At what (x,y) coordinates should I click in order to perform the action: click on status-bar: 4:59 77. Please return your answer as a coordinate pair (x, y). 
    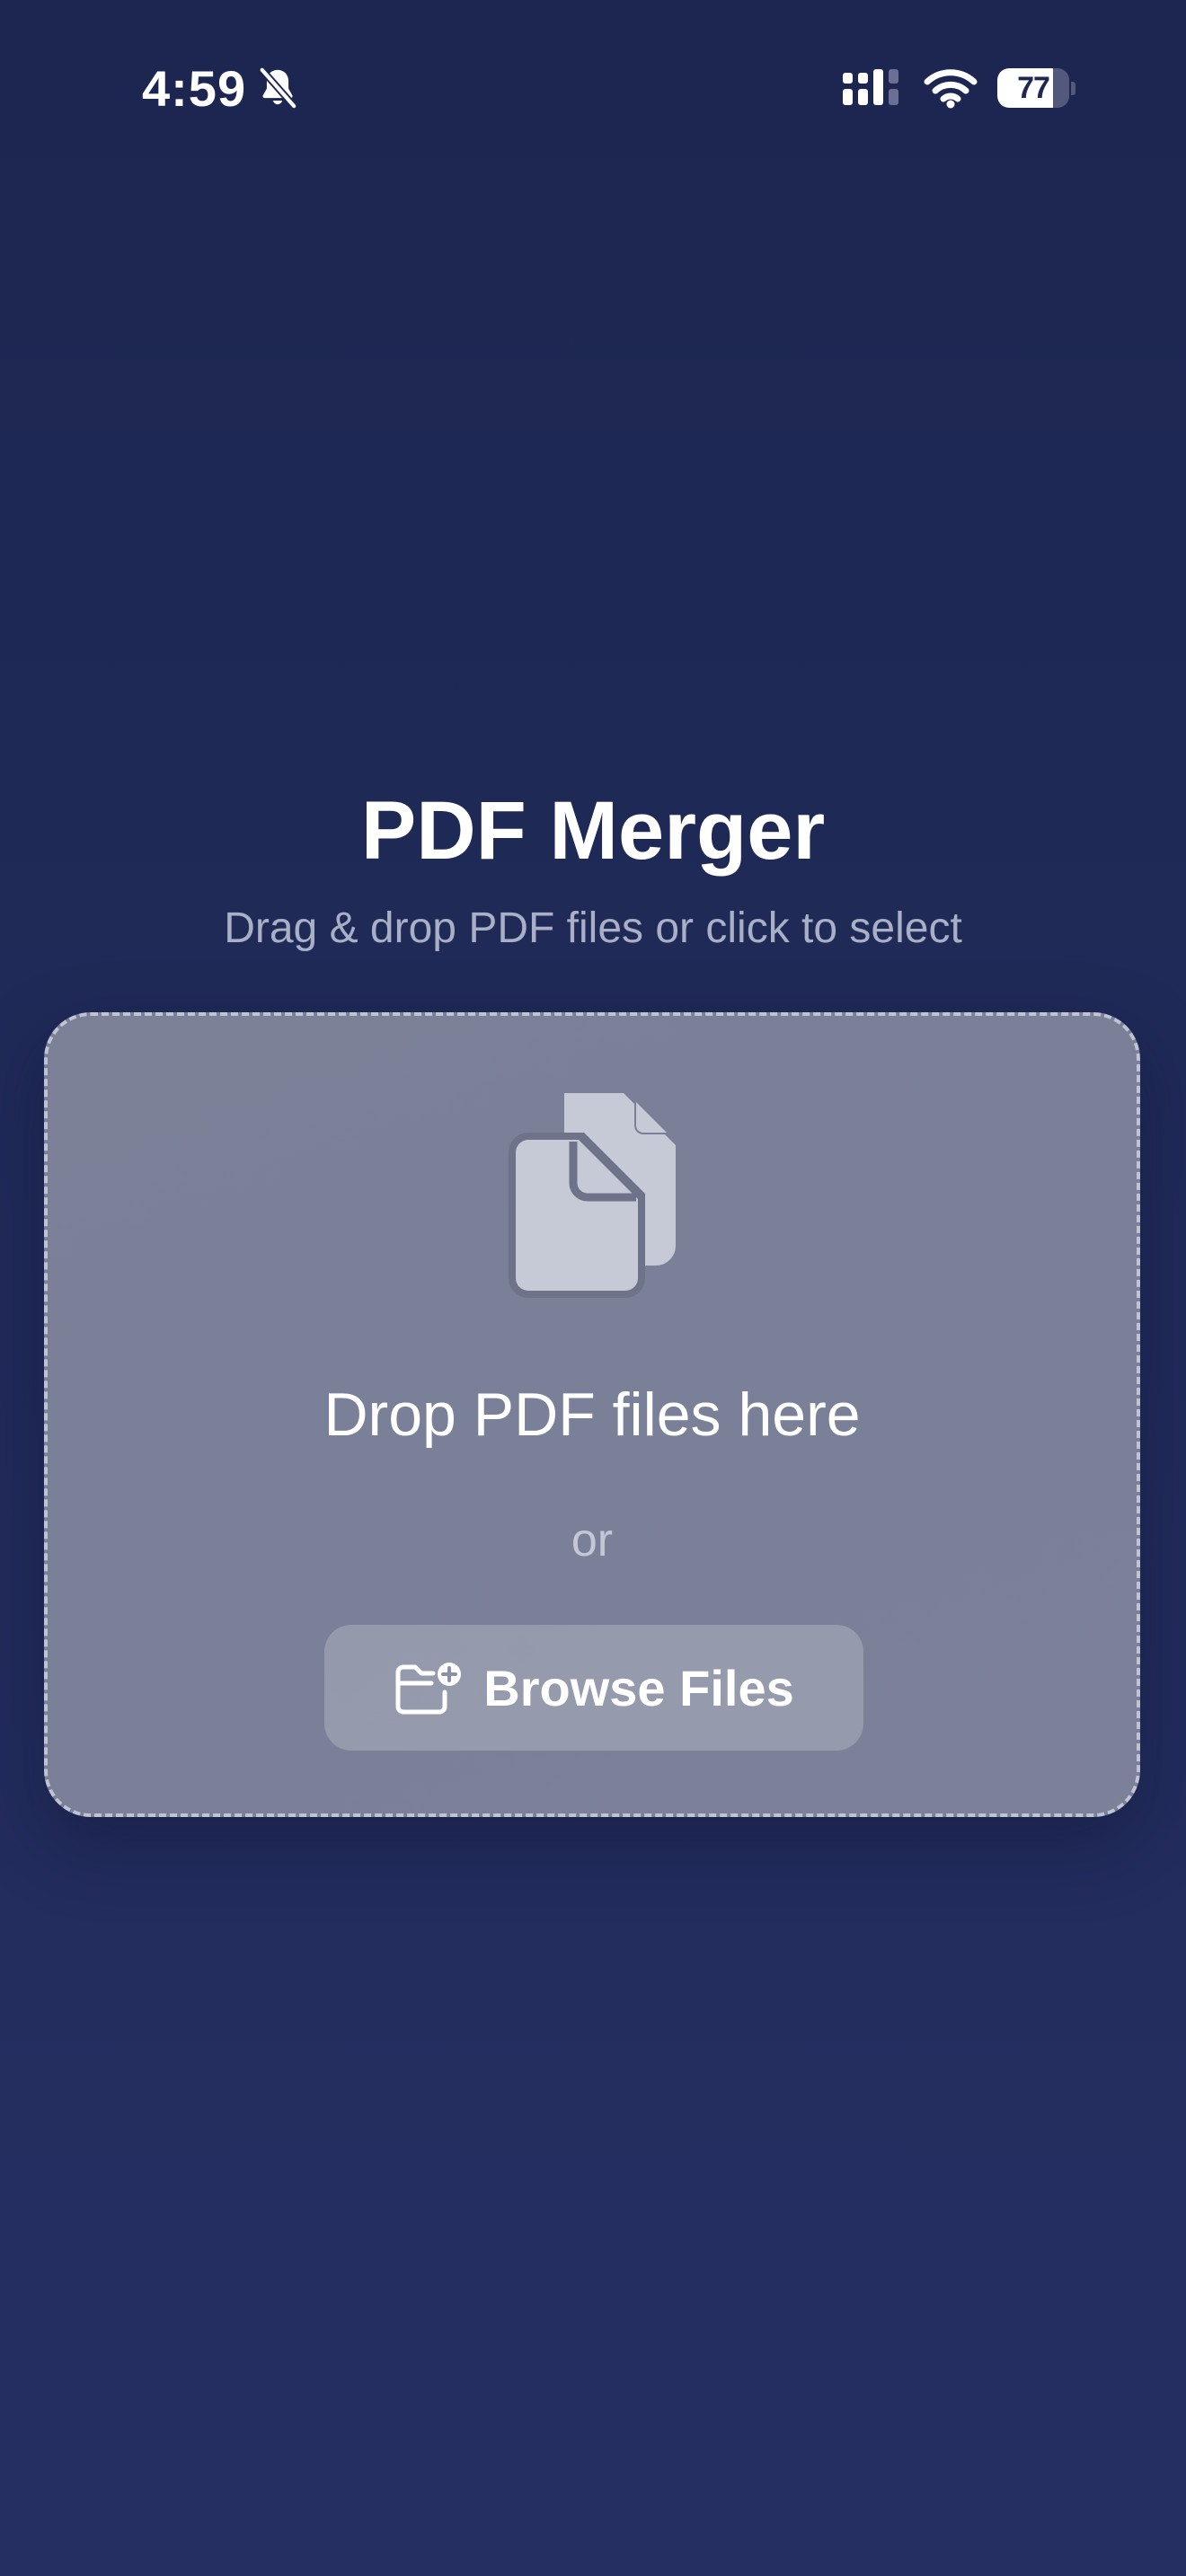
    Looking at the image, I should click on (593, 85).